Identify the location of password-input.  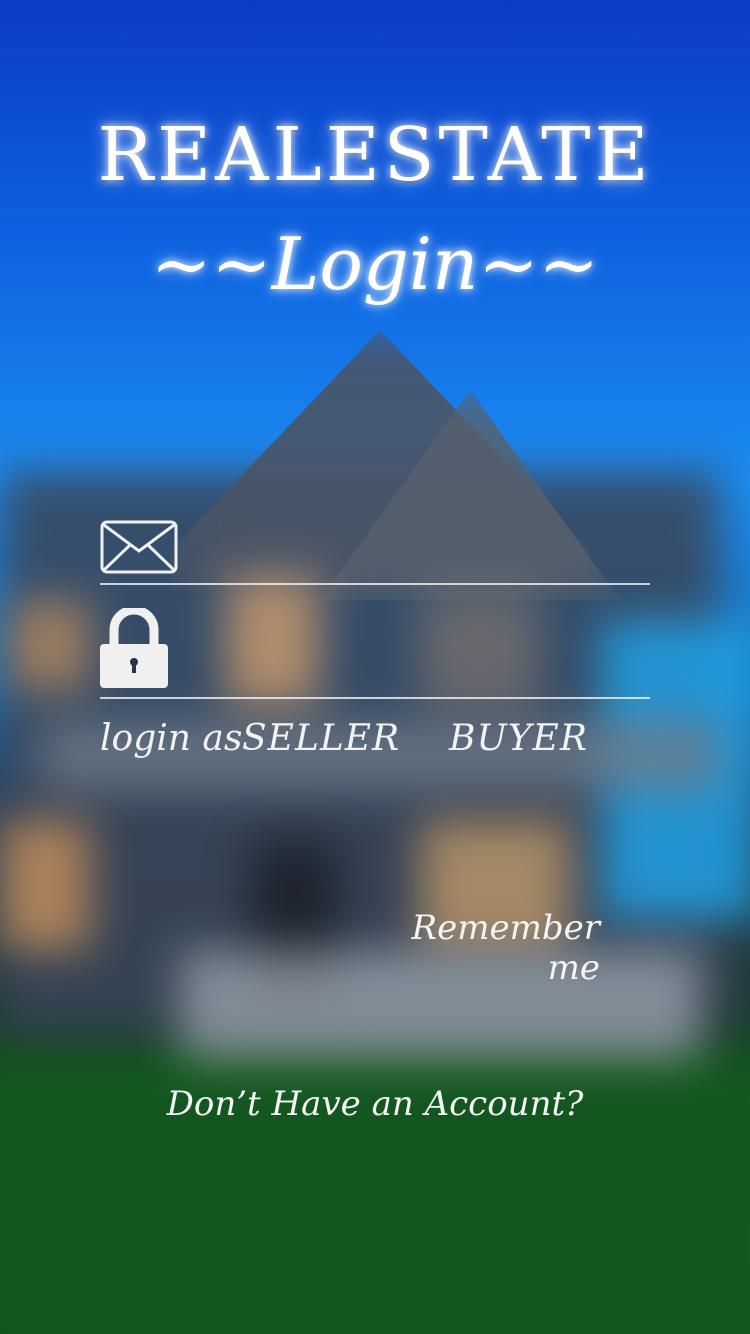
(422, 662).